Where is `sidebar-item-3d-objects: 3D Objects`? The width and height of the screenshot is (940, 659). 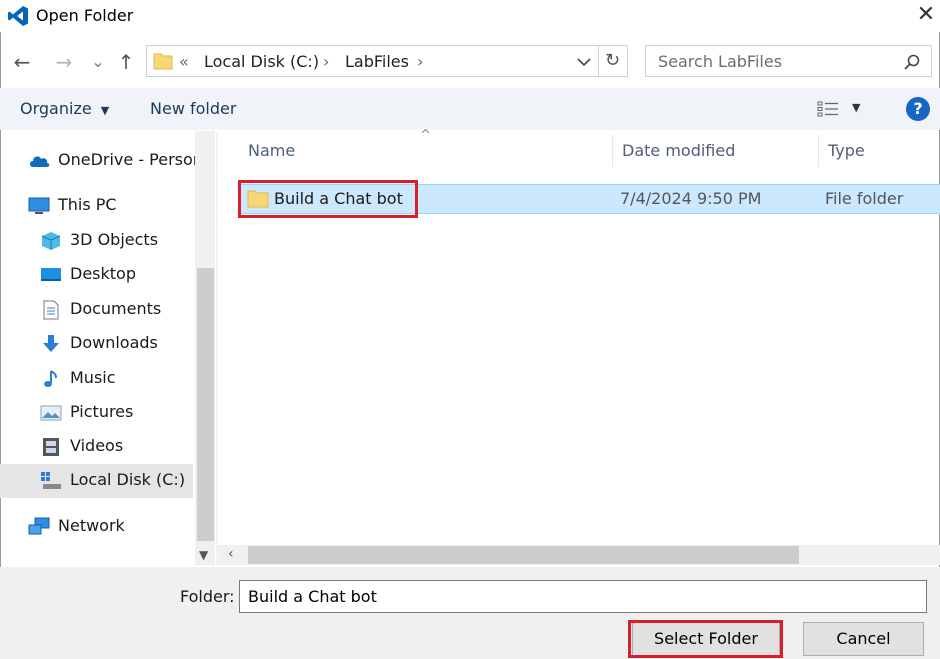 sidebar-item-3d-objects: 3D Objects is located at coordinates (97, 241).